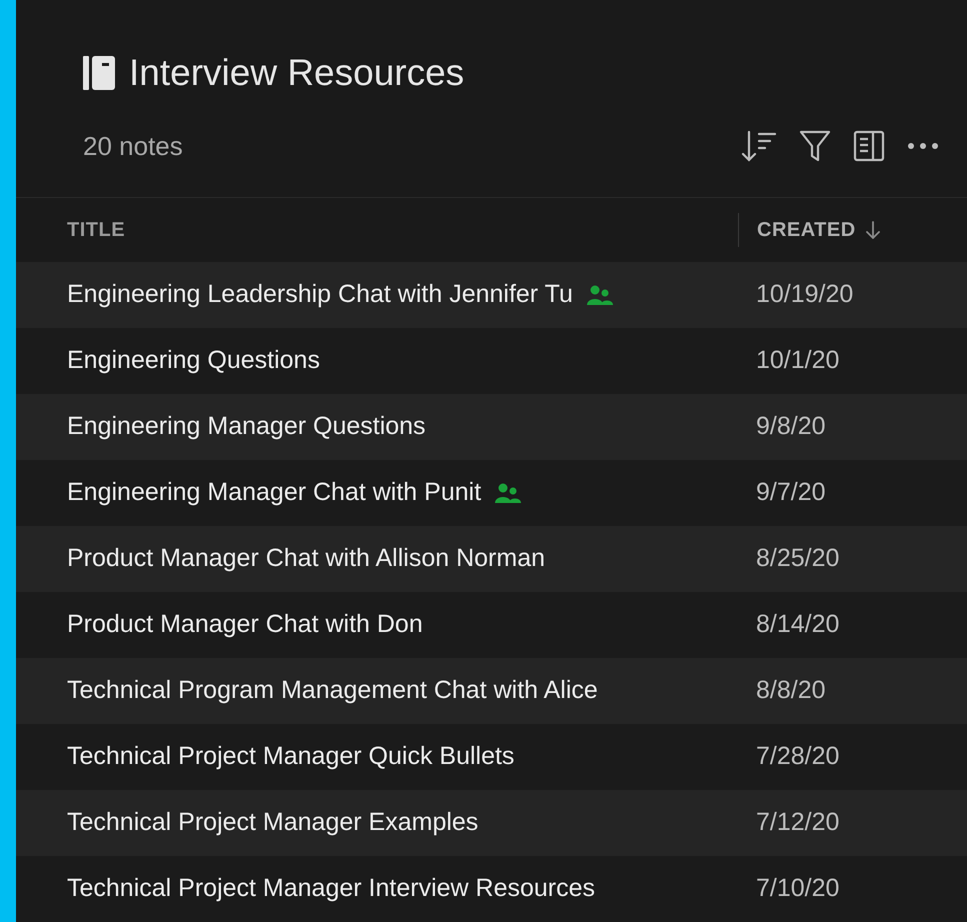 The image size is (967, 922). Describe the element at coordinates (96, 229) in the screenshot. I see `column-header: TITLE` at that location.